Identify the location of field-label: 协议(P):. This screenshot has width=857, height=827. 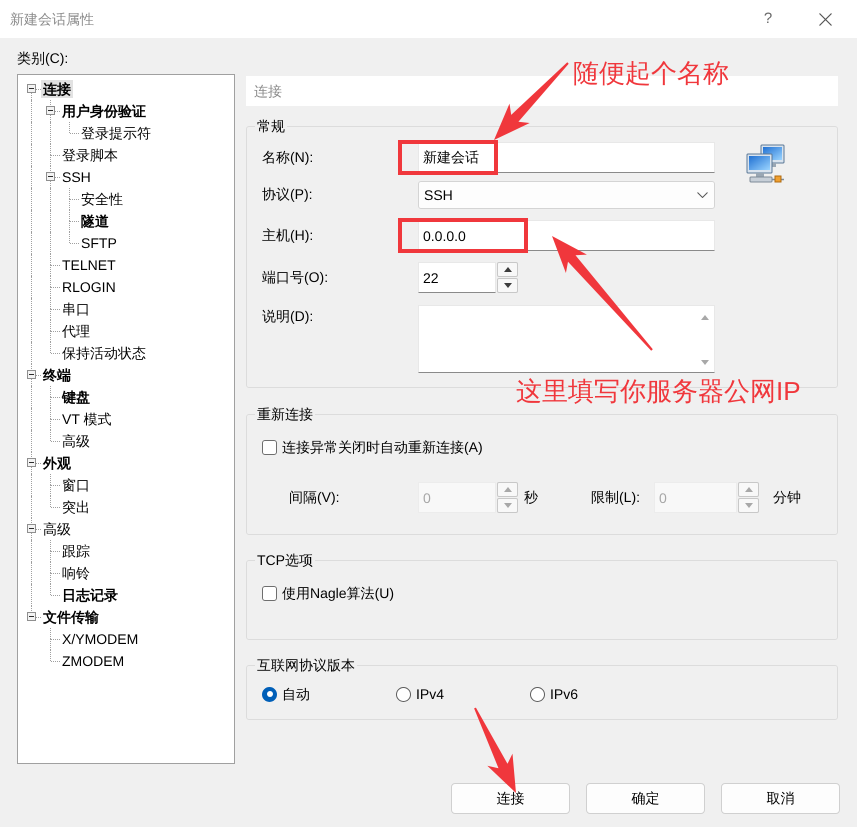
(287, 194).